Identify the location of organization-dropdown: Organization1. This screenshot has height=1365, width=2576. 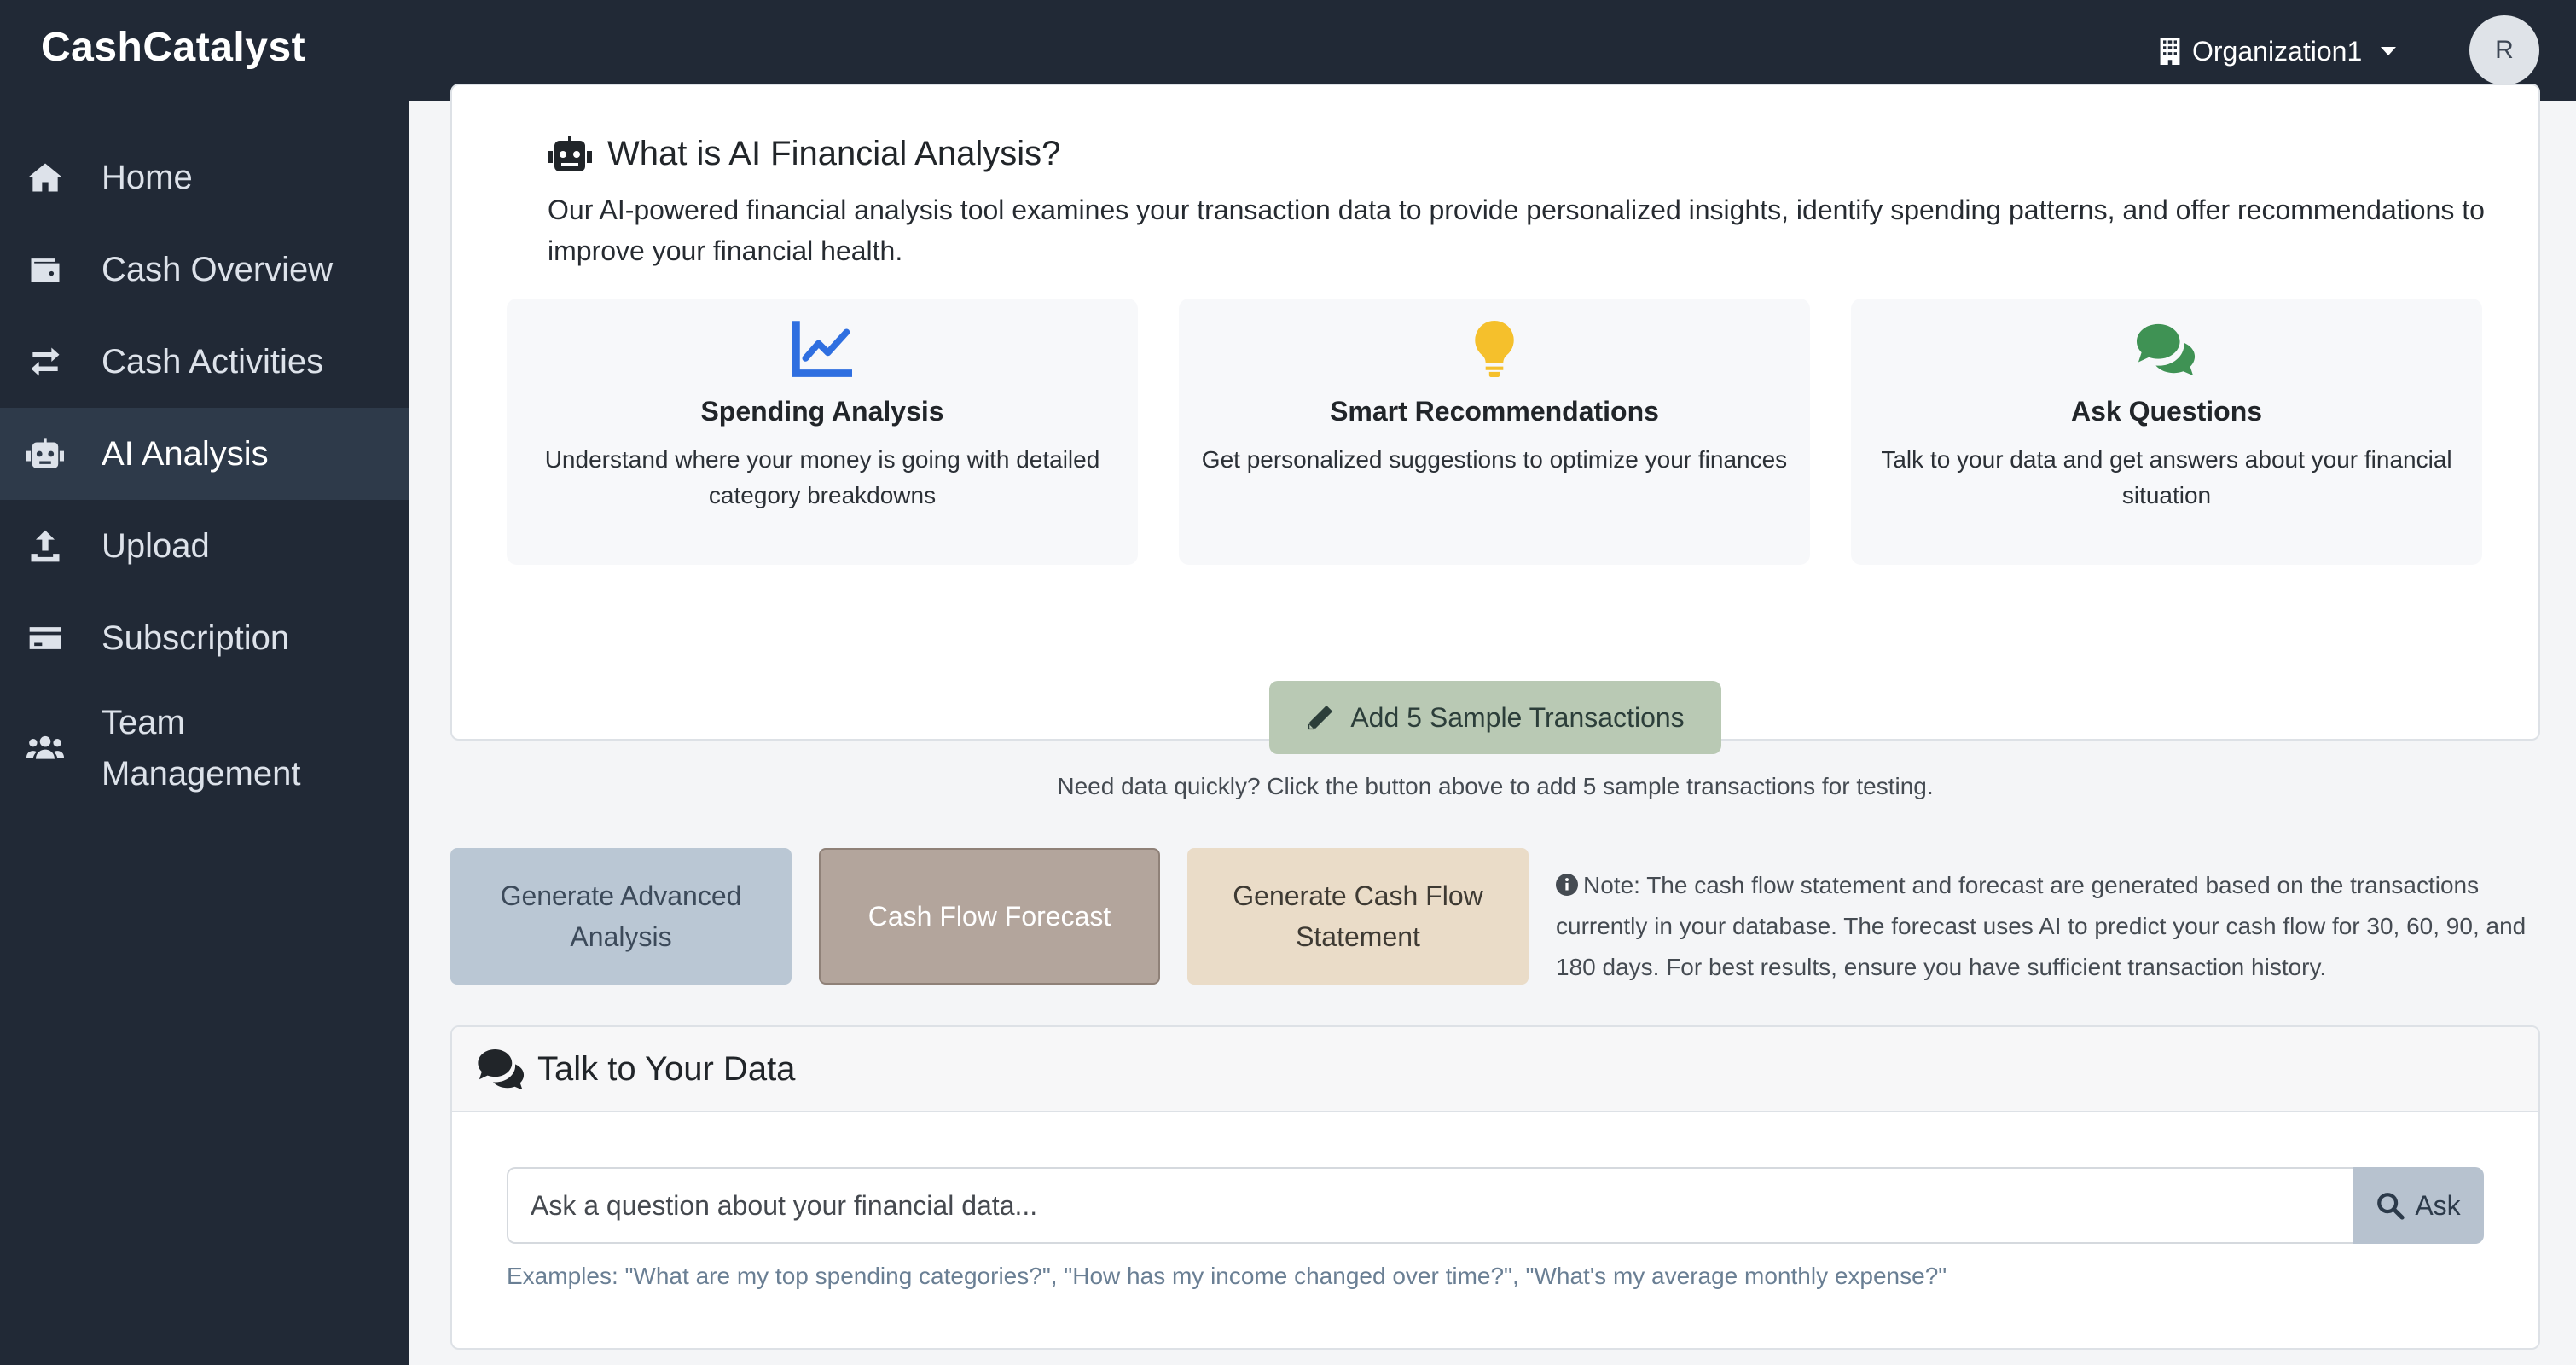
(2277, 52).